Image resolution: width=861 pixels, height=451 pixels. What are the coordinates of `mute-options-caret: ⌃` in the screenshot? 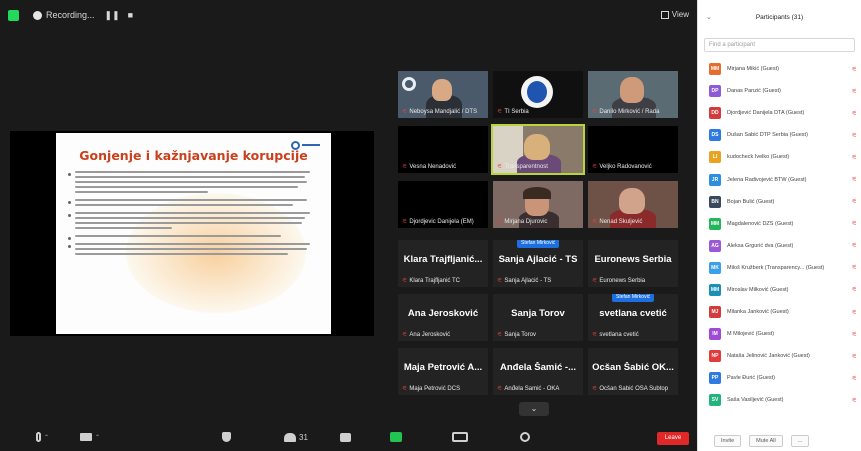 It's located at (46, 437).